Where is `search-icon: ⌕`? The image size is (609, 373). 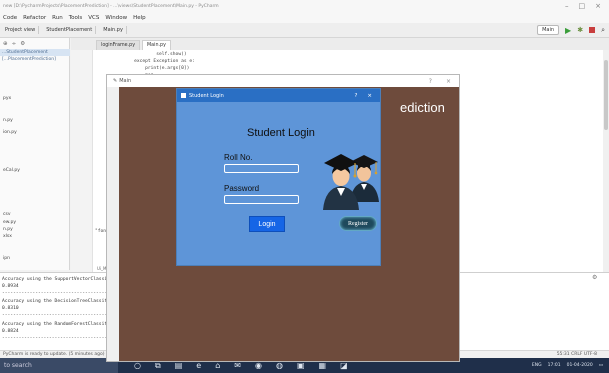 search-icon: ⌕ is located at coordinates (603, 30).